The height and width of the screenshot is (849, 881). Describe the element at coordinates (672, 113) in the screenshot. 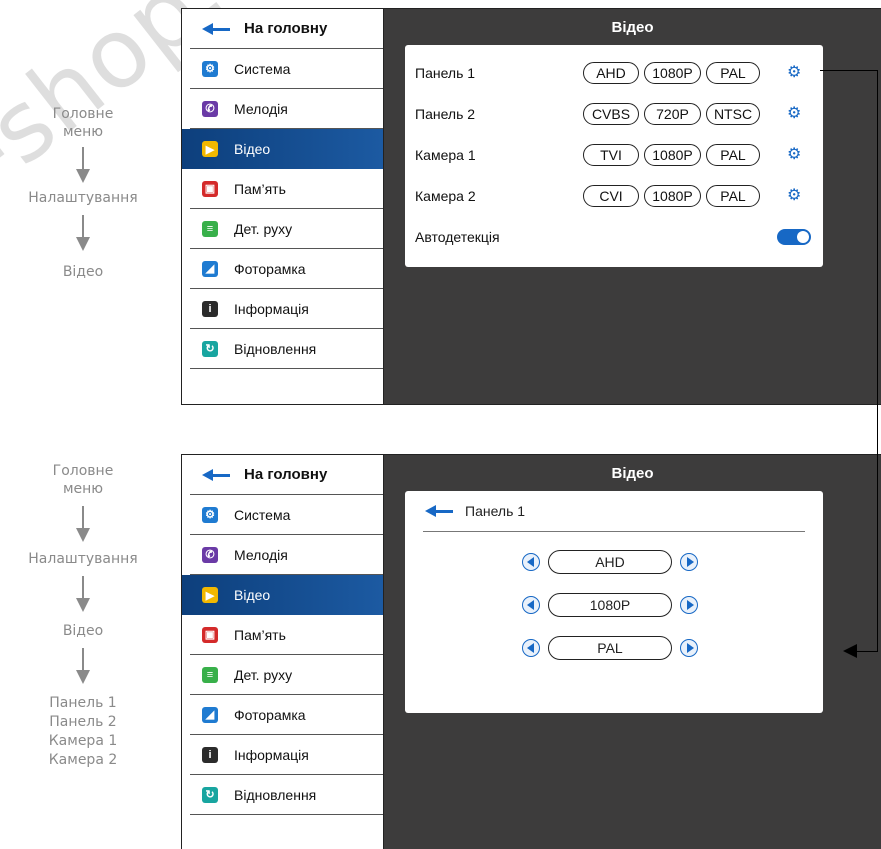

I see `resolution-pill: 720P` at that location.